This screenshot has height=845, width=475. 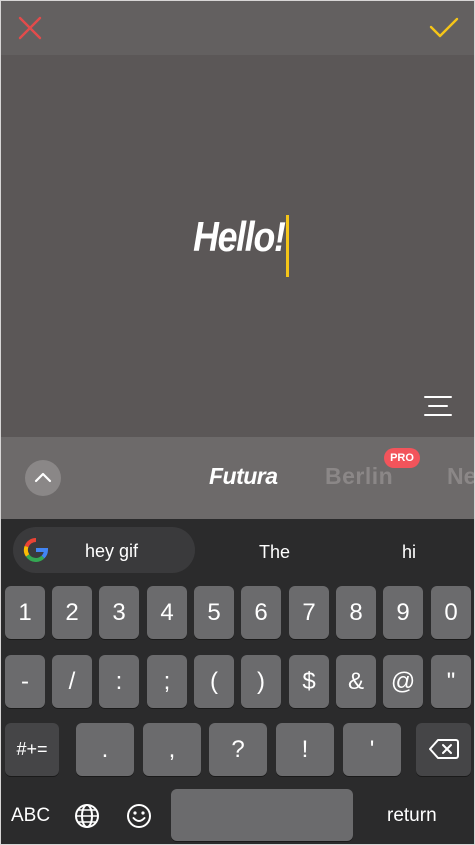 I want to click on suggestion-google-text: hey gif, so click(x=112, y=551).